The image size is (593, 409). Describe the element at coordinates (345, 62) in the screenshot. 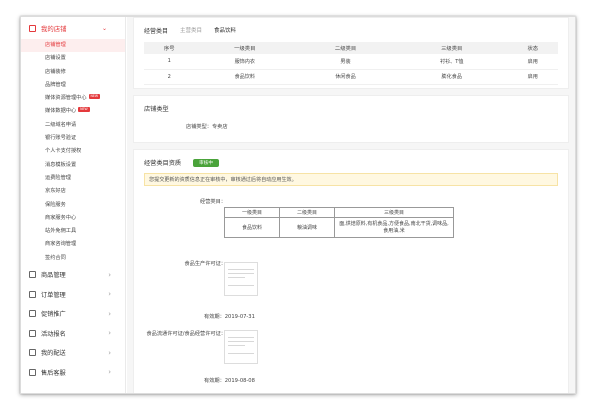

I see `table-cell: 男装` at that location.